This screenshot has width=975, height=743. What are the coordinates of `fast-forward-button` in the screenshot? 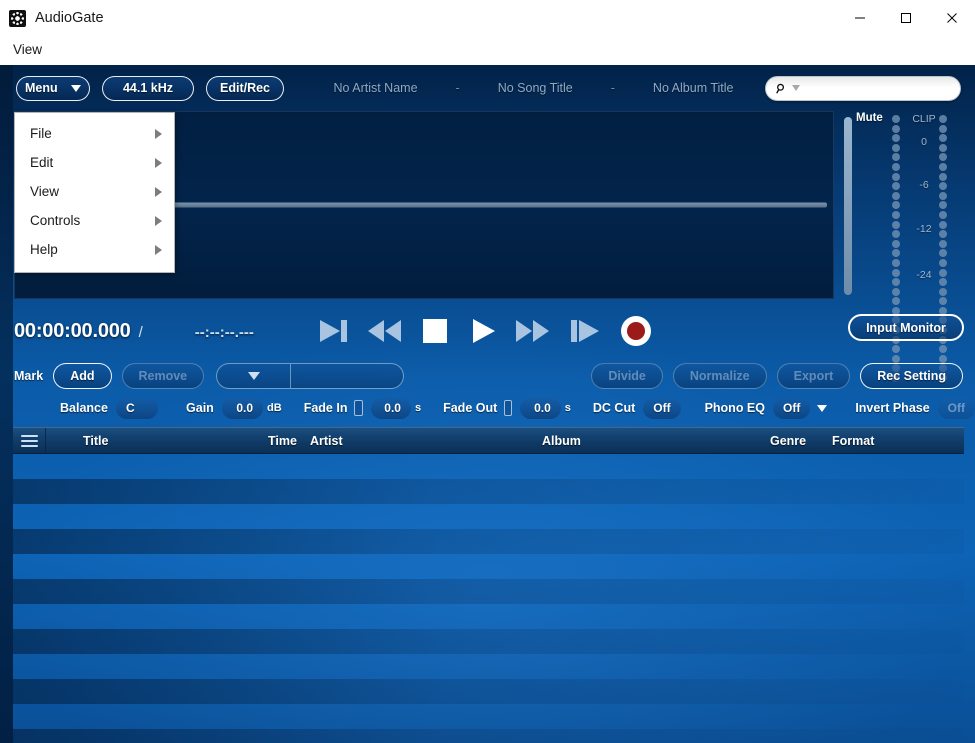 It's located at (532, 331).